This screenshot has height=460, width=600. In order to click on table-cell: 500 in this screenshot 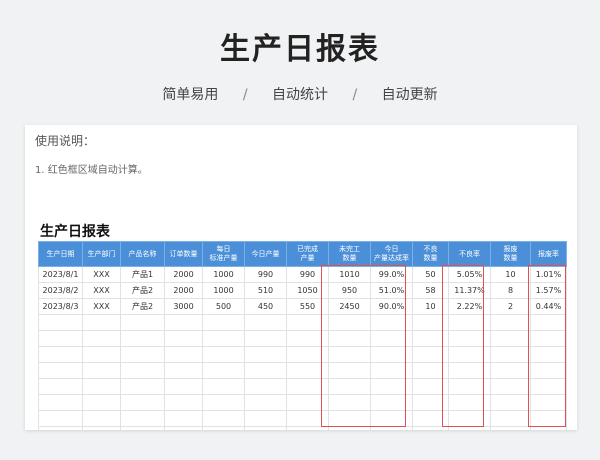, I will do `click(223, 306)`.